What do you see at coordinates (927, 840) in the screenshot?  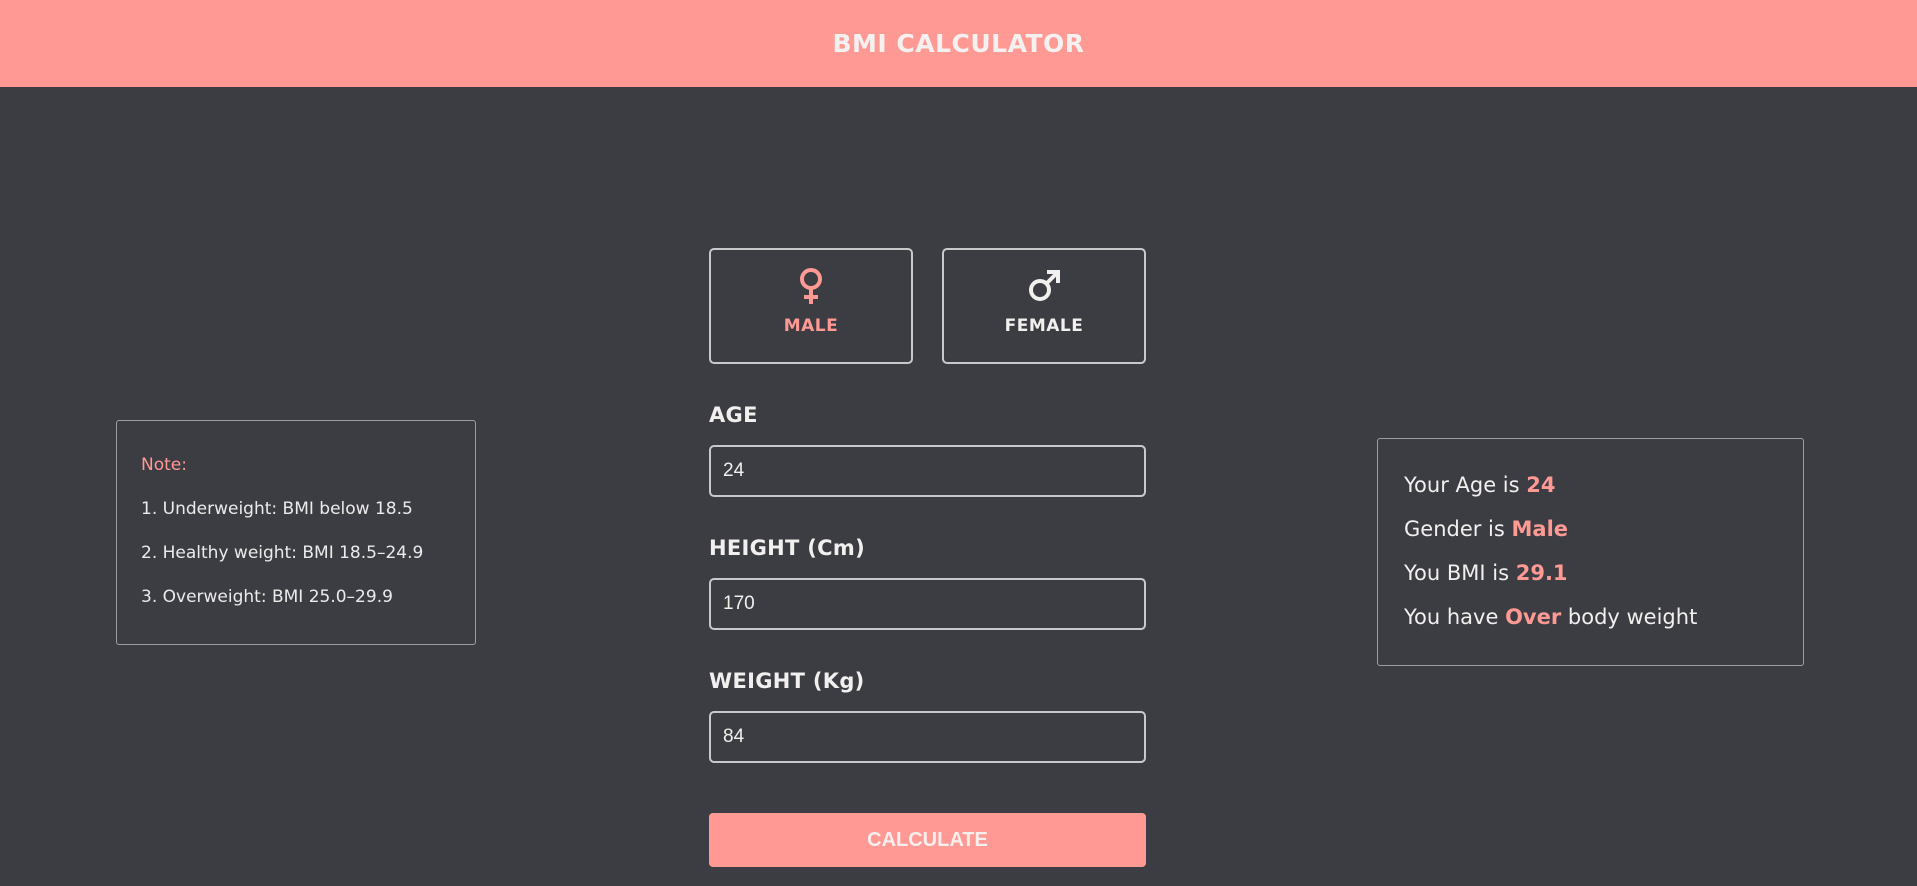 I see `calculate-button: CALCULATE` at bounding box center [927, 840].